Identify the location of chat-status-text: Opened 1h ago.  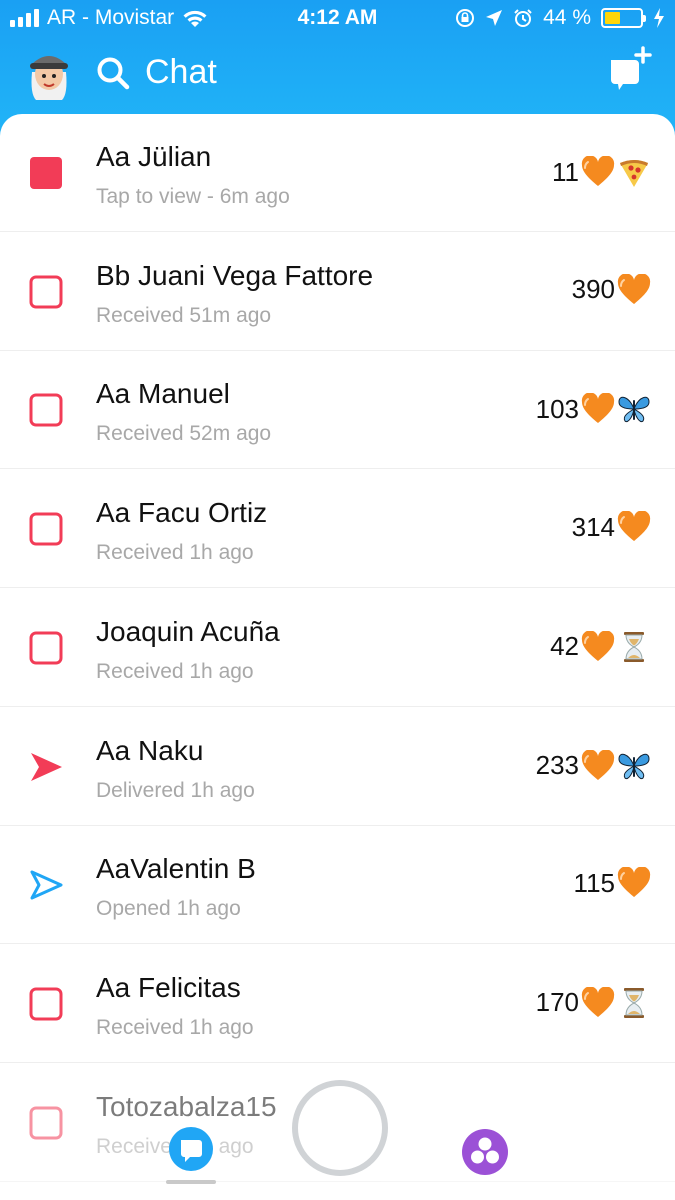
(168, 909).